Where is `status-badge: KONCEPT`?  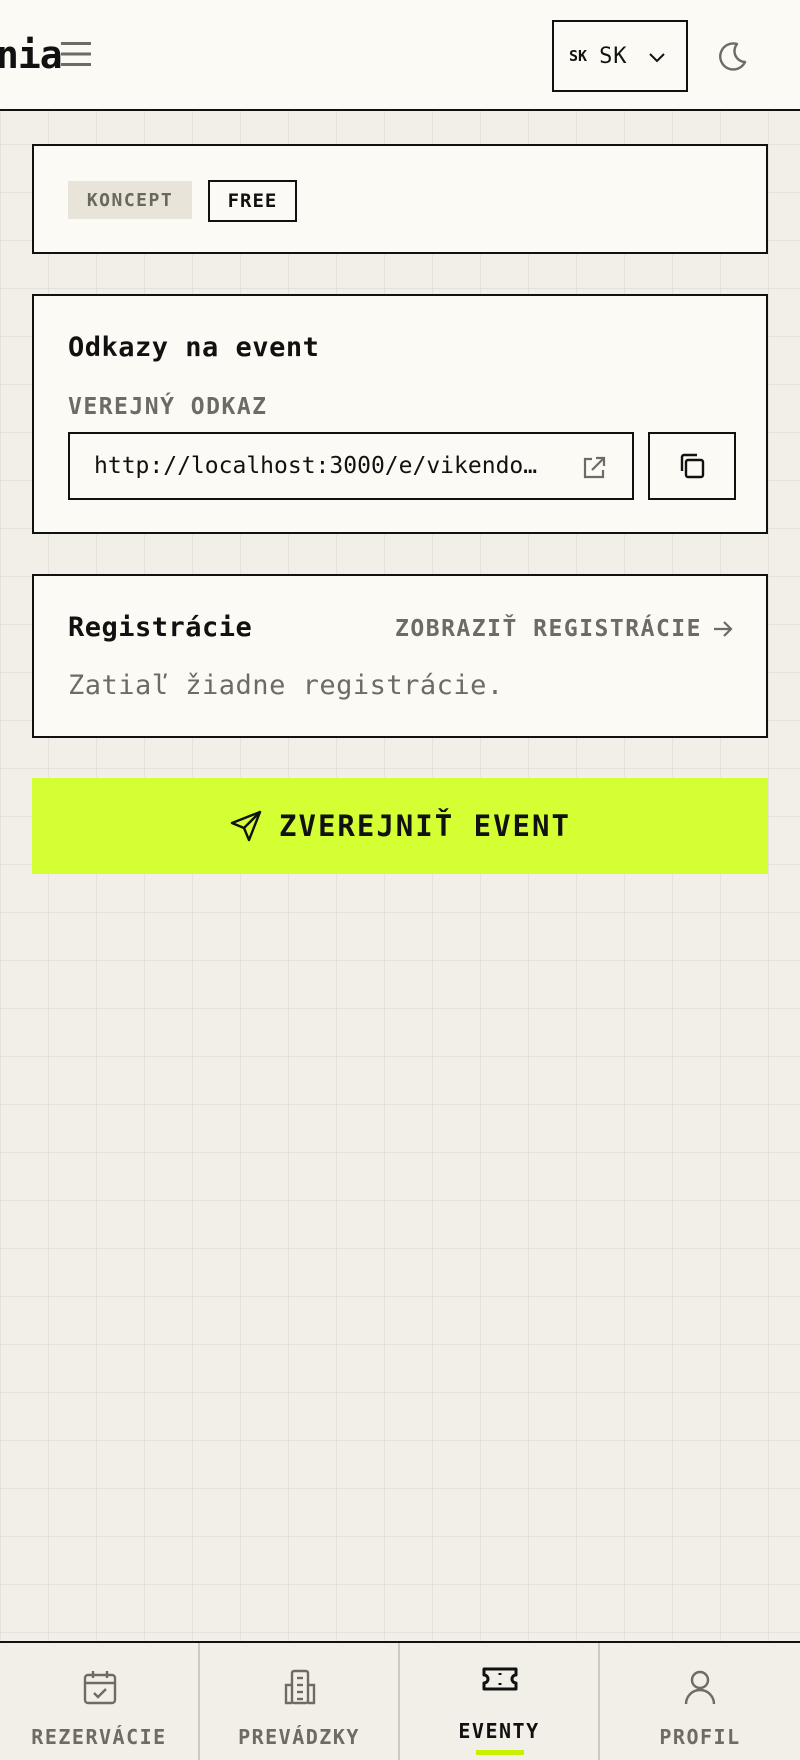
status-badge: KONCEPT is located at coordinates (130, 200).